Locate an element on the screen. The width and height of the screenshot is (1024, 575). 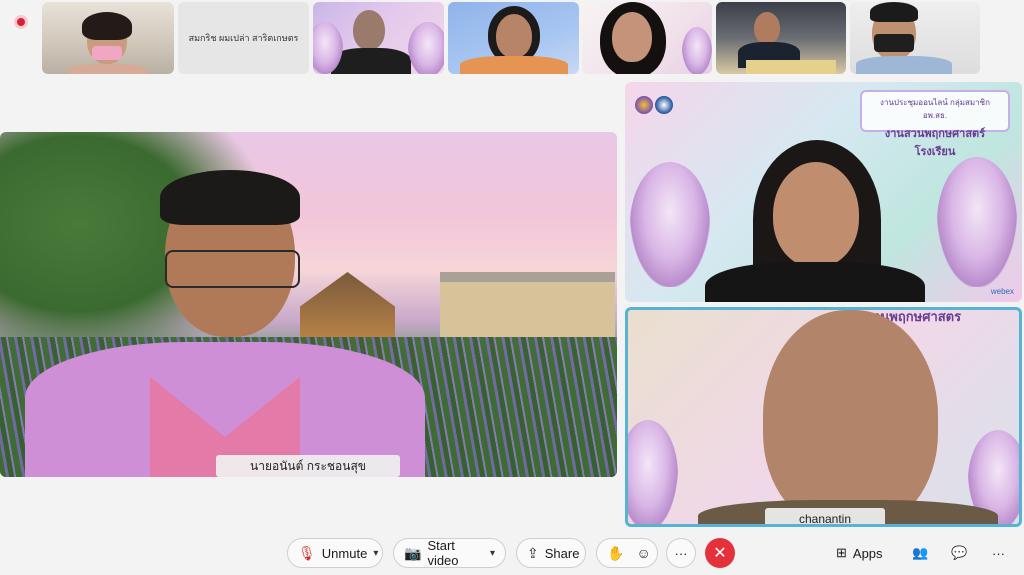
participant-name-label: chanantin is located at coordinates (825, 516).